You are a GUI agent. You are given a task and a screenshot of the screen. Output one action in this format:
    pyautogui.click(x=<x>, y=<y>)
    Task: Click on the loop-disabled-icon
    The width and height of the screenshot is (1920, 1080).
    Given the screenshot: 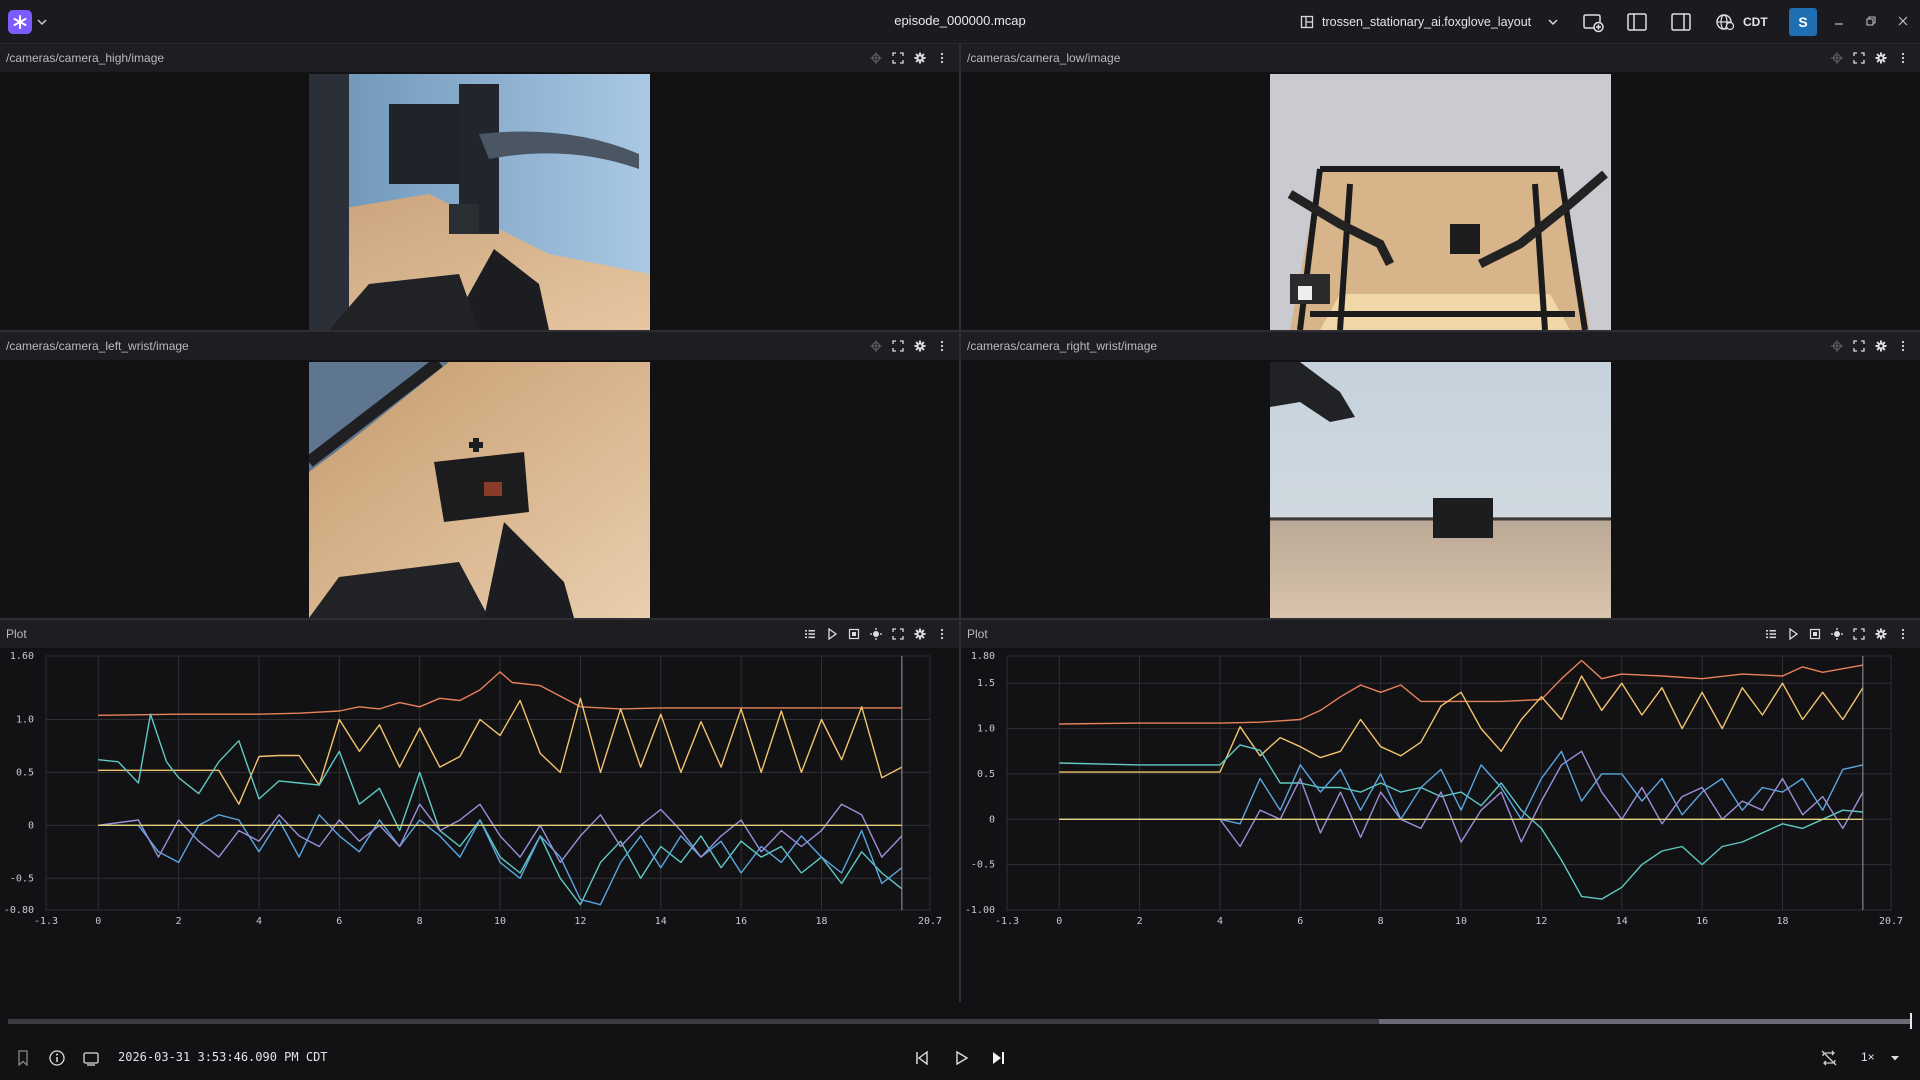 What is the action you would take?
    pyautogui.click(x=1829, y=1058)
    